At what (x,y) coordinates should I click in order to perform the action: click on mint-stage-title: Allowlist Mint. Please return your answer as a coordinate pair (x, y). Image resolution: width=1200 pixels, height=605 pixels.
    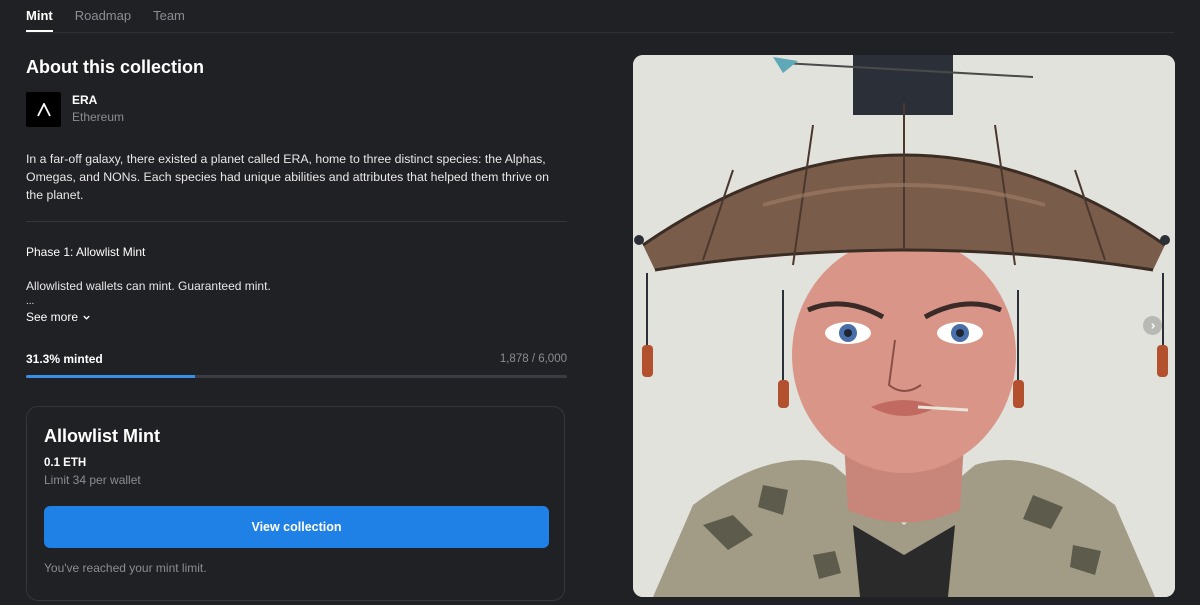
    Looking at the image, I should click on (102, 436).